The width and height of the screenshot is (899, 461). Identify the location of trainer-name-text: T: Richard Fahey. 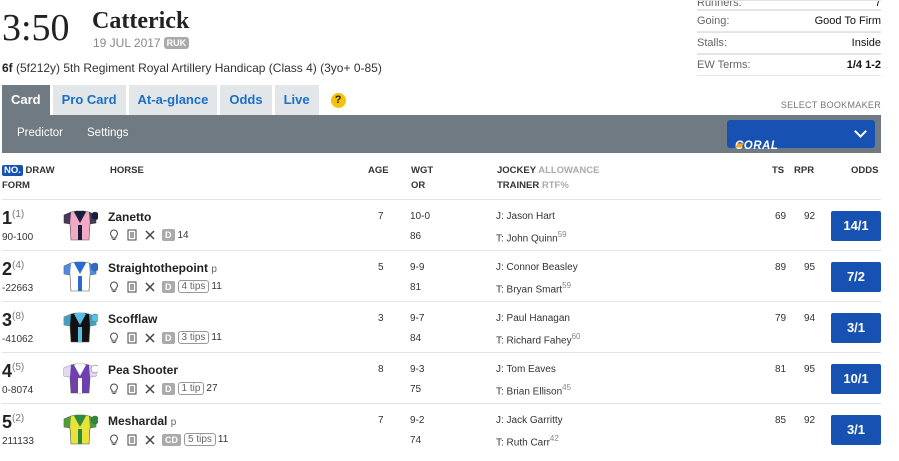
(534, 340).